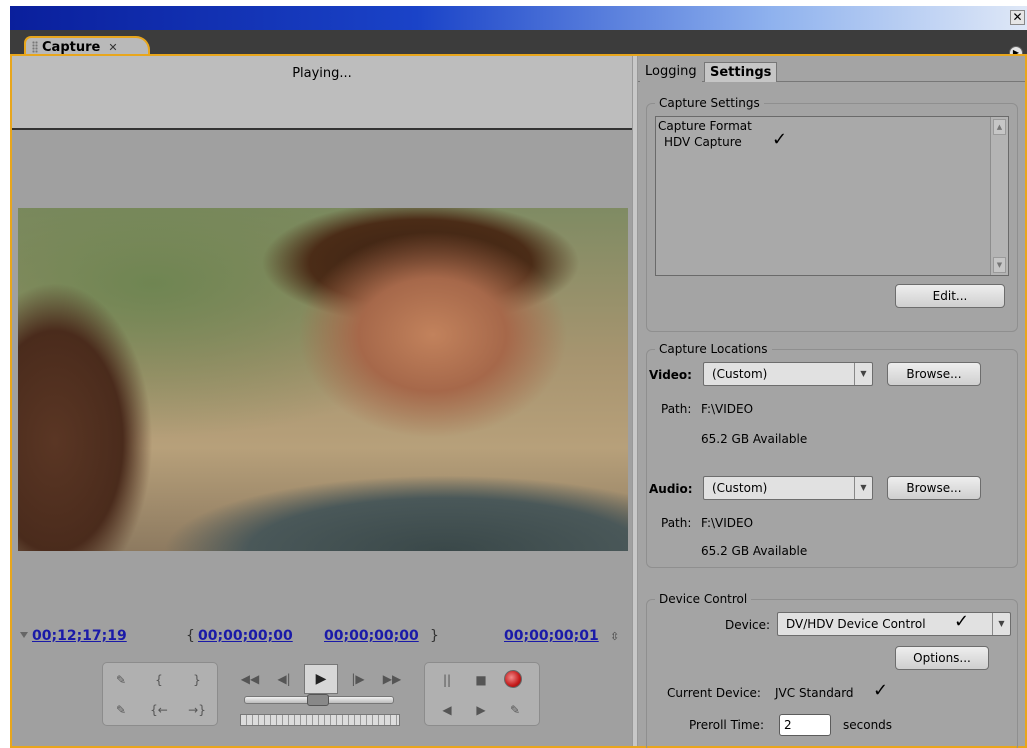  What do you see at coordinates (814, 693) in the screenshot?
I see `current-device-value: JVC Standard` at bounding box center [814, 693].